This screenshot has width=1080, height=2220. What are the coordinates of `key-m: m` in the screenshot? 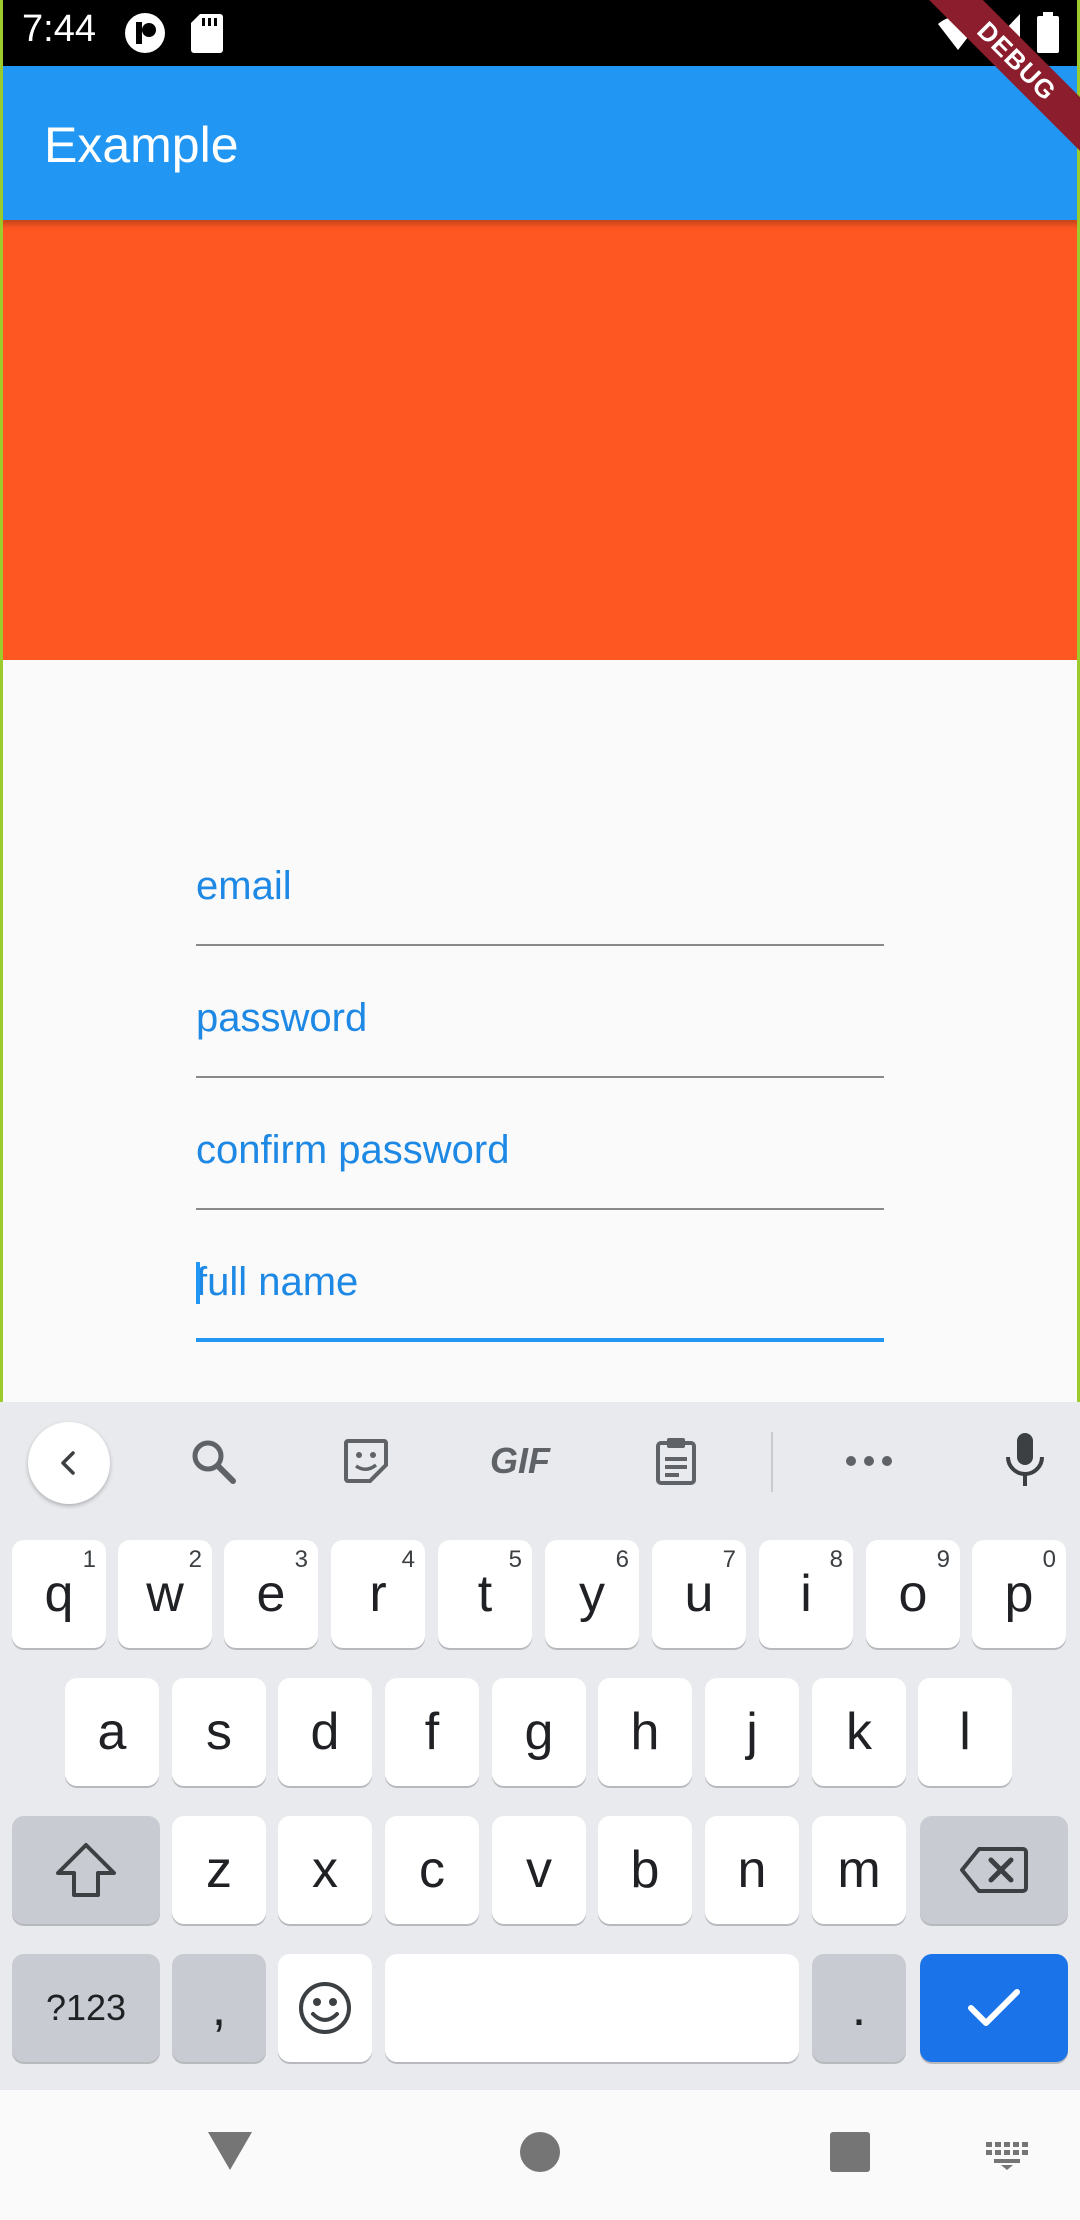 It's located at (859, 1870).